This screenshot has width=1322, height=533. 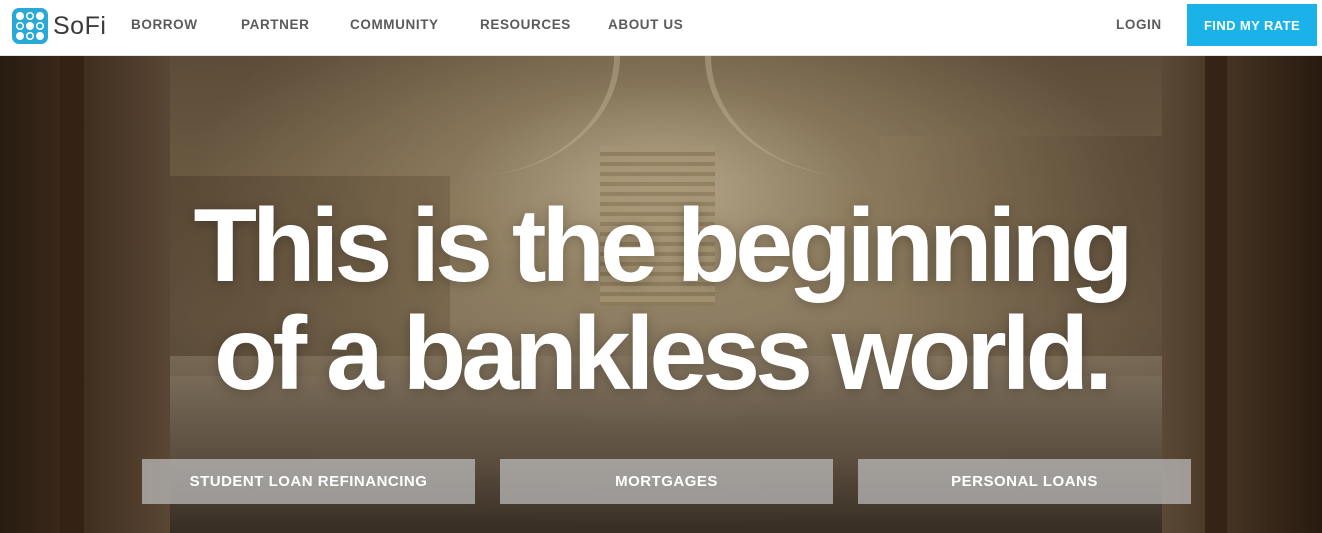 I want to click on sofi-dots-logo-icon, so click(x=30, y=26).